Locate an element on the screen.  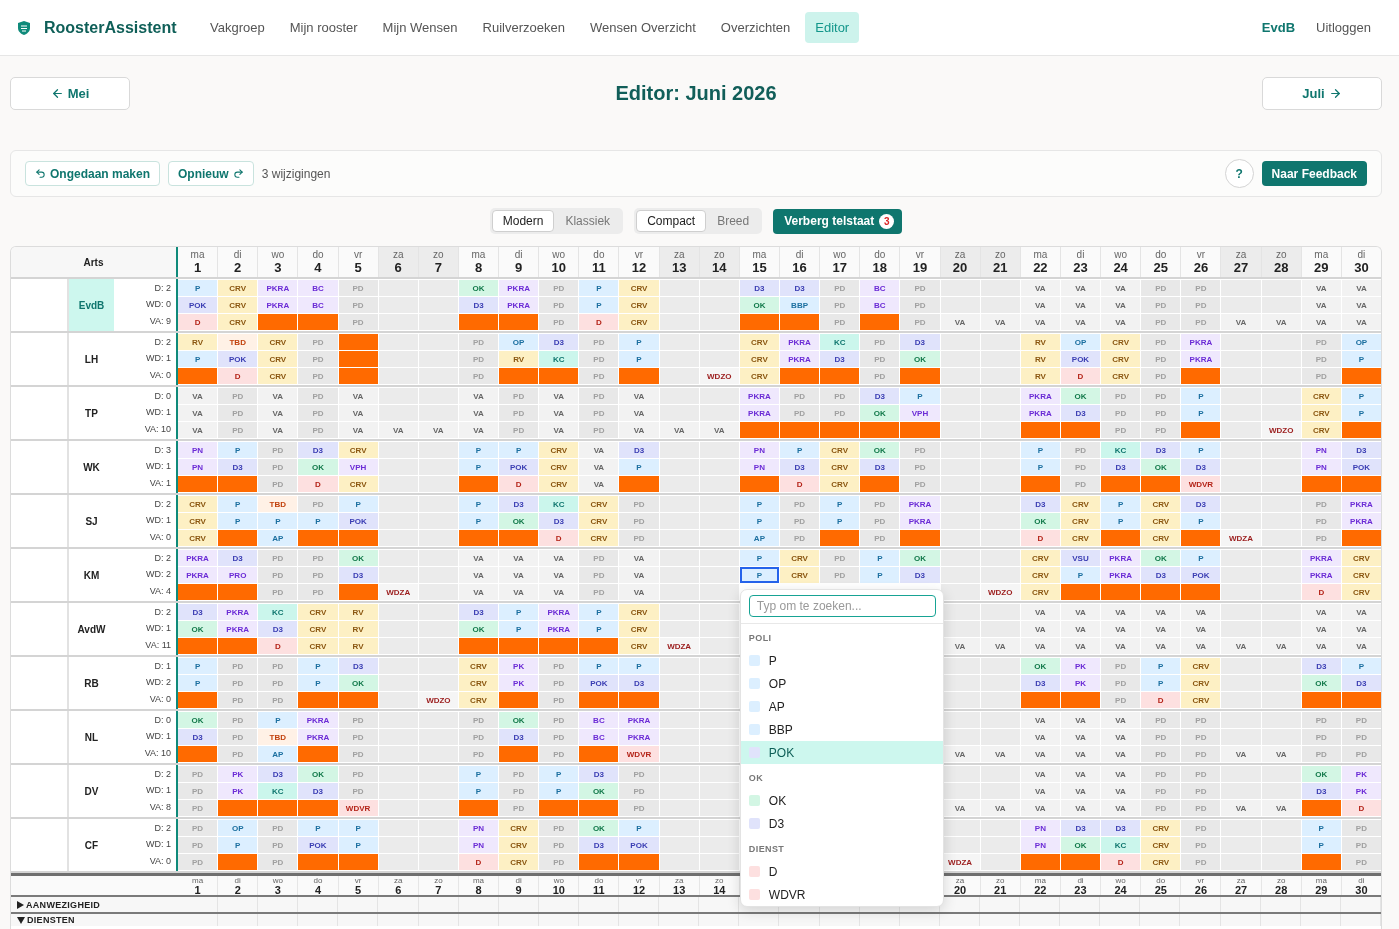
prev-month-button: Mei is located at coordinates (70, 93).